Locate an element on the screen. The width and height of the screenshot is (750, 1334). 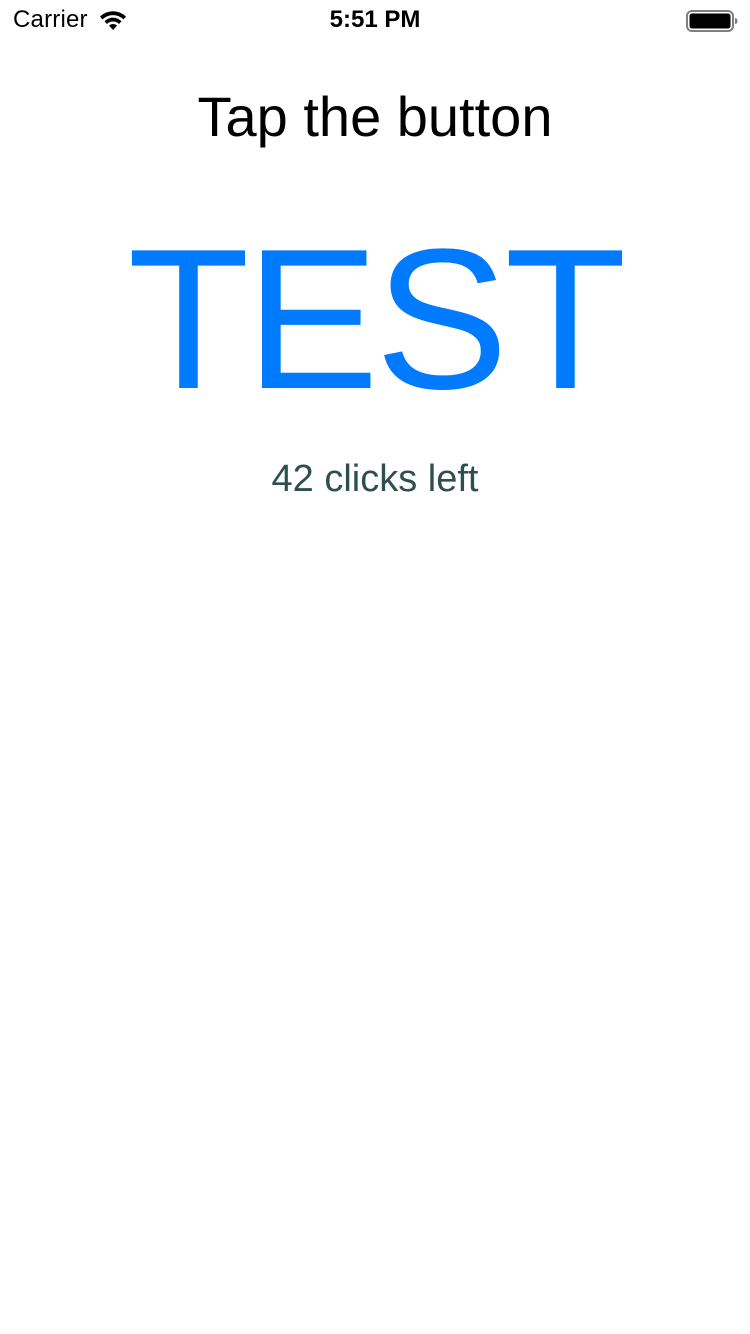
status-bar: Carrier 5:51 PM is located at coordinates (375, 20).